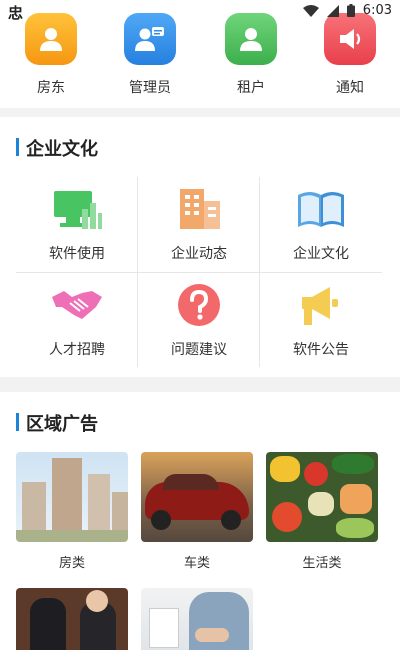 The width and height of the screenshot is (400, 650). I want to click on handshake-icon, so click(77, 305).